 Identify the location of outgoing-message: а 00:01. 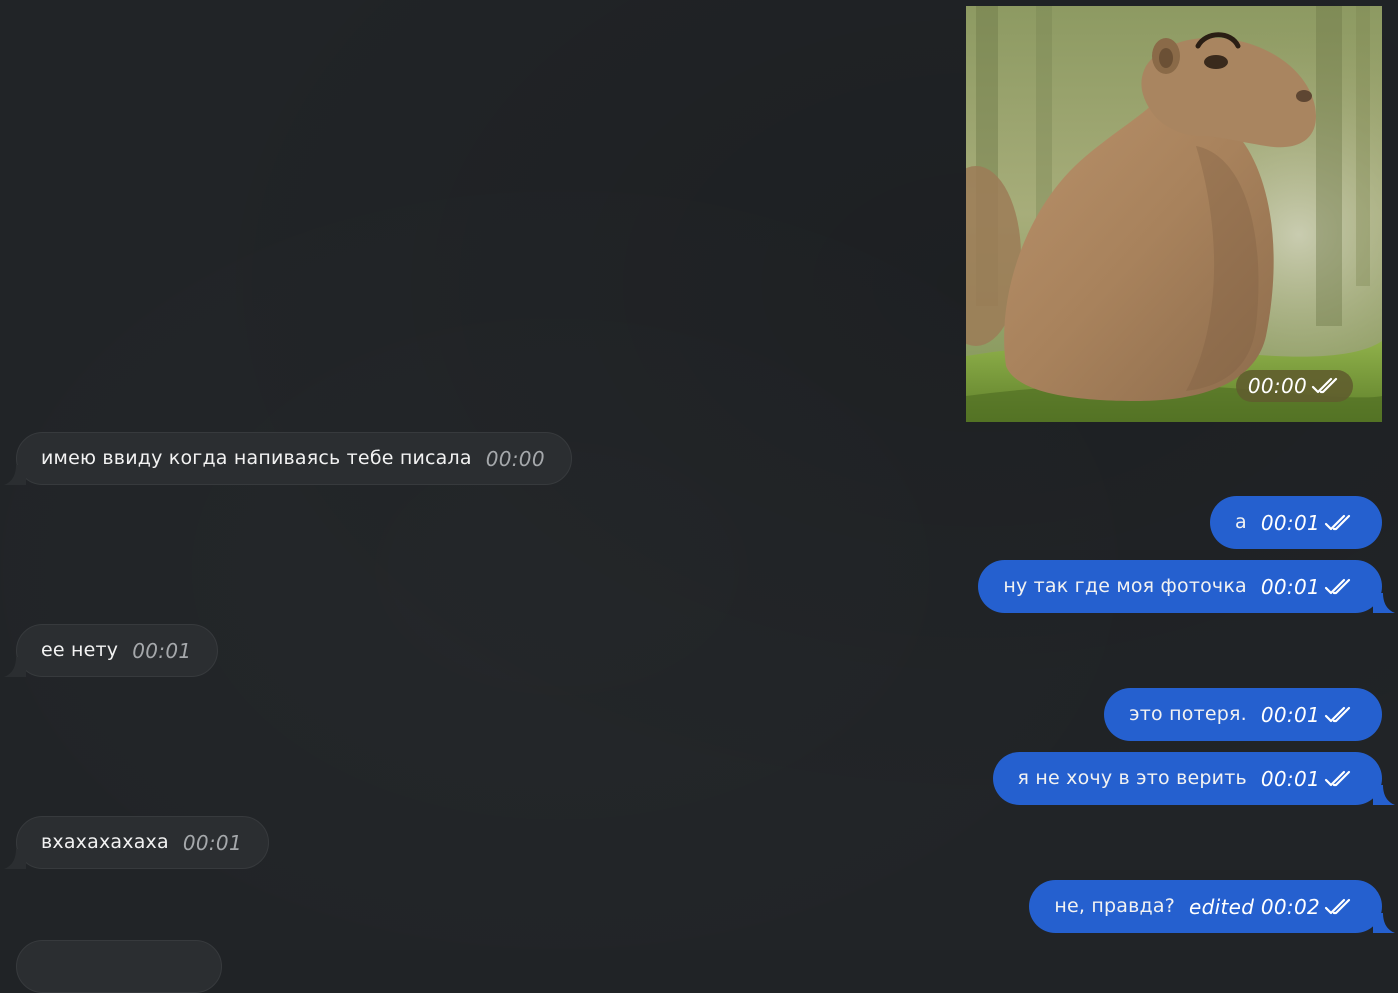
(1296, 522).